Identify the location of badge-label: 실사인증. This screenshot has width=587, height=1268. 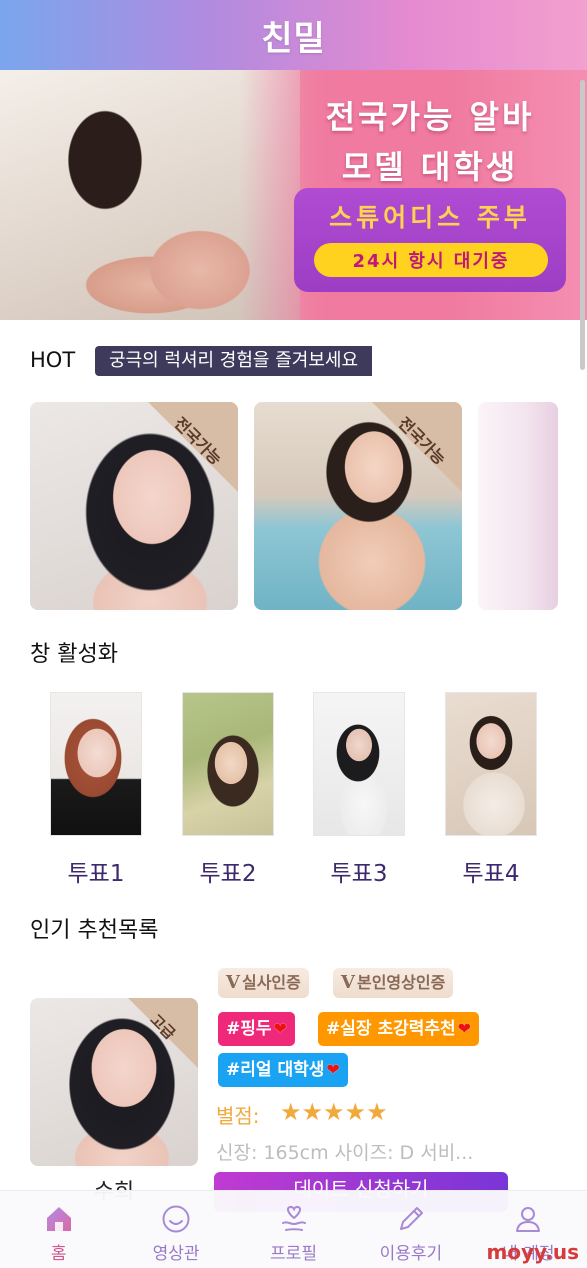
(271, 982).